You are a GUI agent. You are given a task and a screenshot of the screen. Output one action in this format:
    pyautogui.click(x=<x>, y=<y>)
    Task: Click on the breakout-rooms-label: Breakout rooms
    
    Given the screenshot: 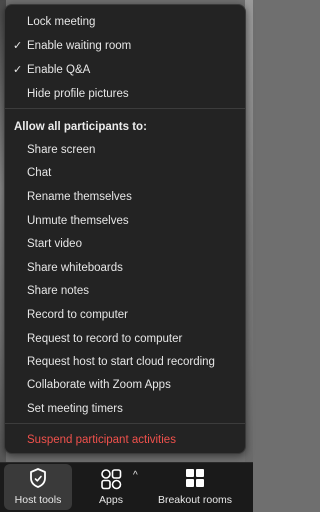 What is the action you would take?
    pyautogui.click(x=195, y=500)
    